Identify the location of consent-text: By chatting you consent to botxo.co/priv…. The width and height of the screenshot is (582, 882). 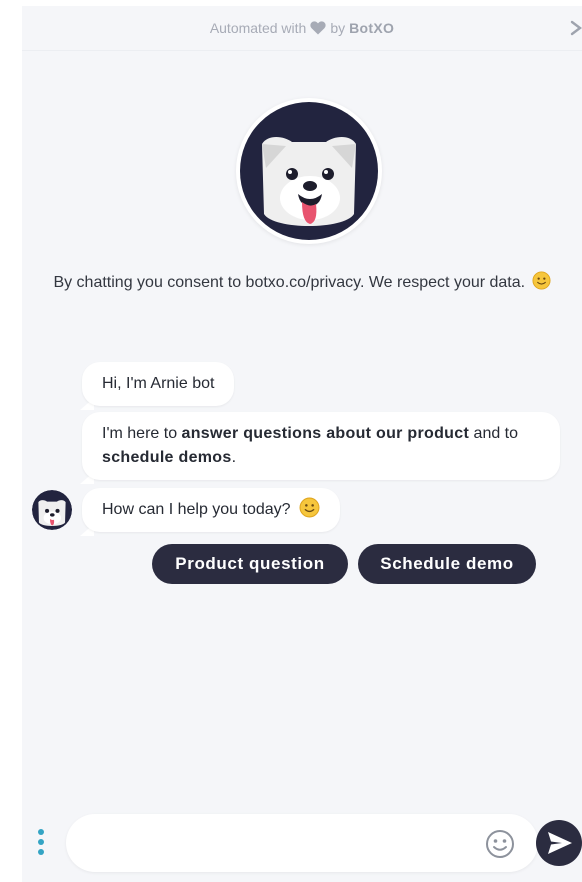
(302, 283).